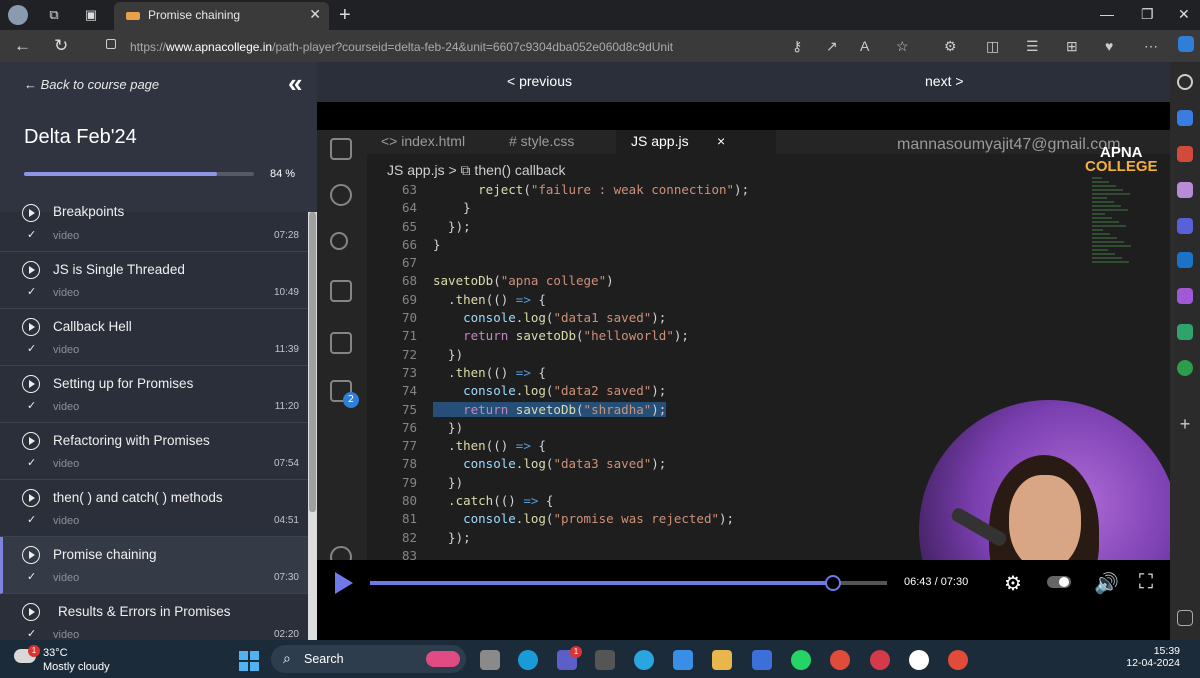  Describe the element at coordinates (18, 15) in the screenshot. I see `profile-avatar` at that location.